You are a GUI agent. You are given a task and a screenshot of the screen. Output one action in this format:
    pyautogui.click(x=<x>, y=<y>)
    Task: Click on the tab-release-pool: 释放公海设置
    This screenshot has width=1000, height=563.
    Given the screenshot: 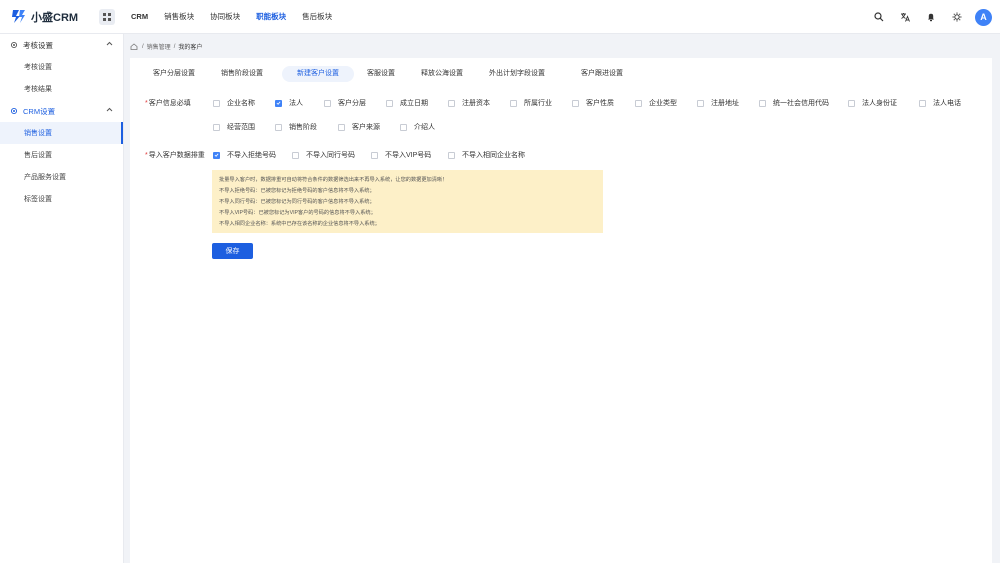 What is the action you would take?
    pyautogui.click(x=442, y=74)
    